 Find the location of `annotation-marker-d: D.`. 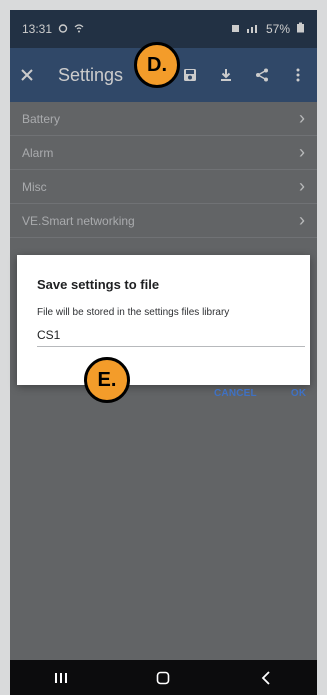

annotation-marker-d: D. is located at coordinates (157, 65).